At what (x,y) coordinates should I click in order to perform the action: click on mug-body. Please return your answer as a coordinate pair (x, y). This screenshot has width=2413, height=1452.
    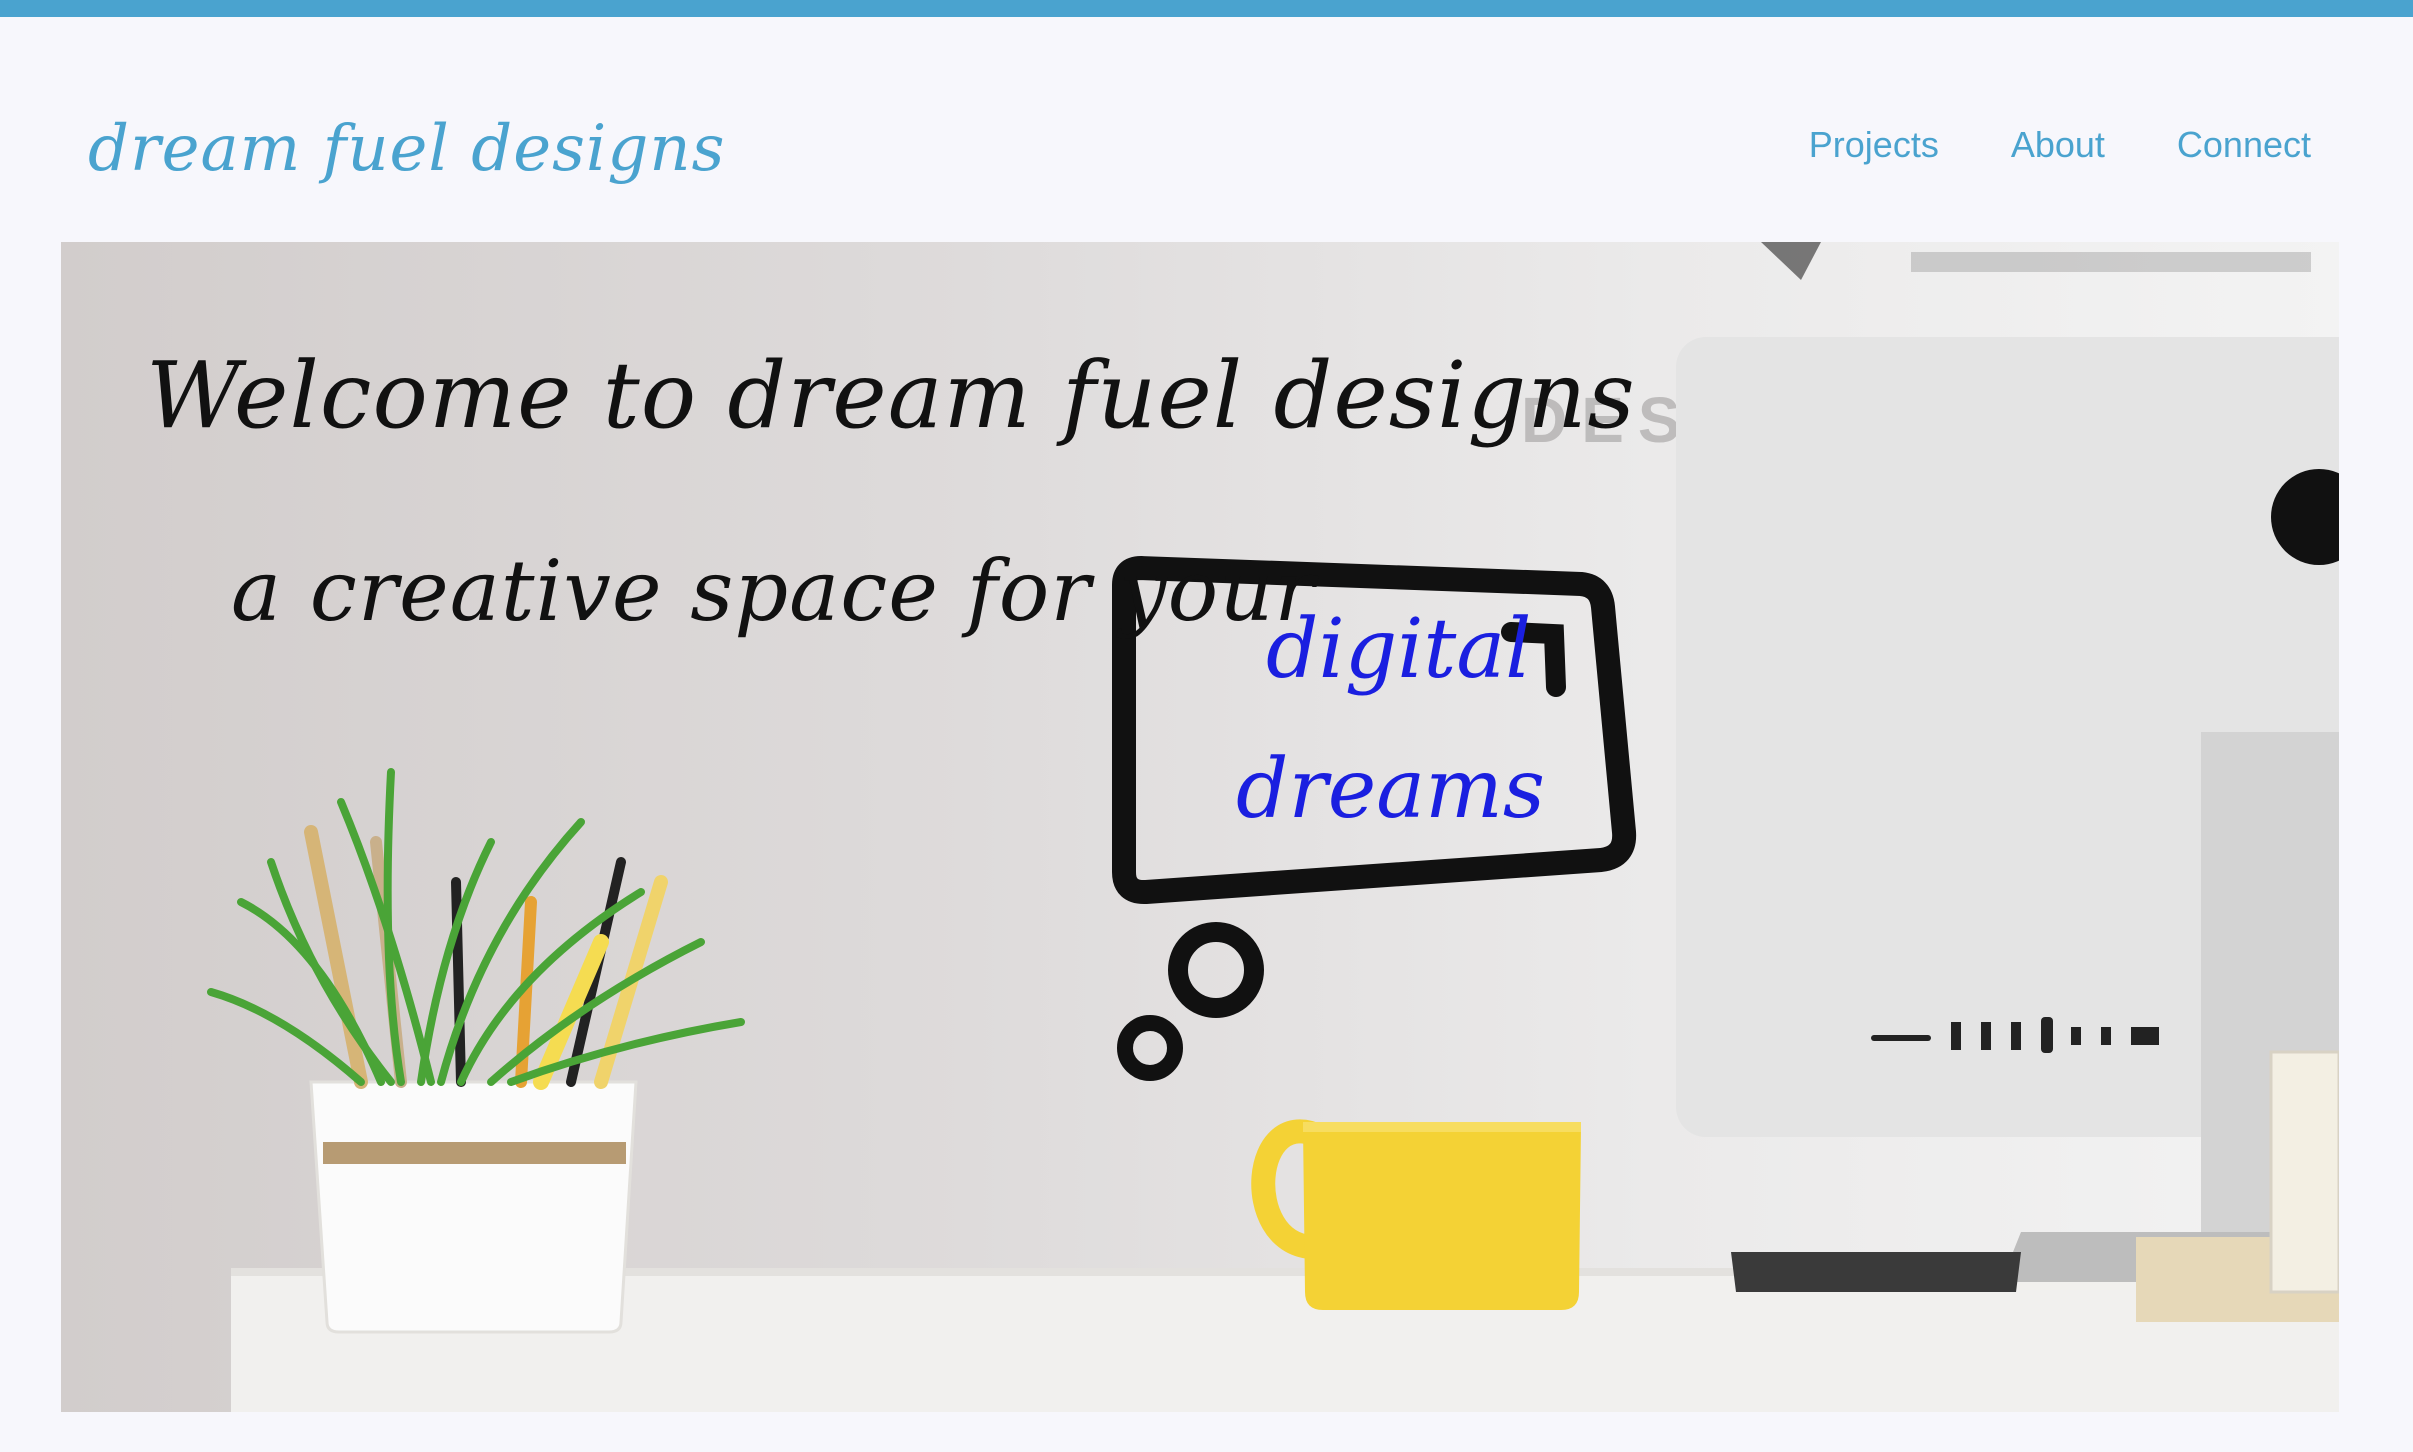
    Looking at the image, I should click on (1442, 1218).